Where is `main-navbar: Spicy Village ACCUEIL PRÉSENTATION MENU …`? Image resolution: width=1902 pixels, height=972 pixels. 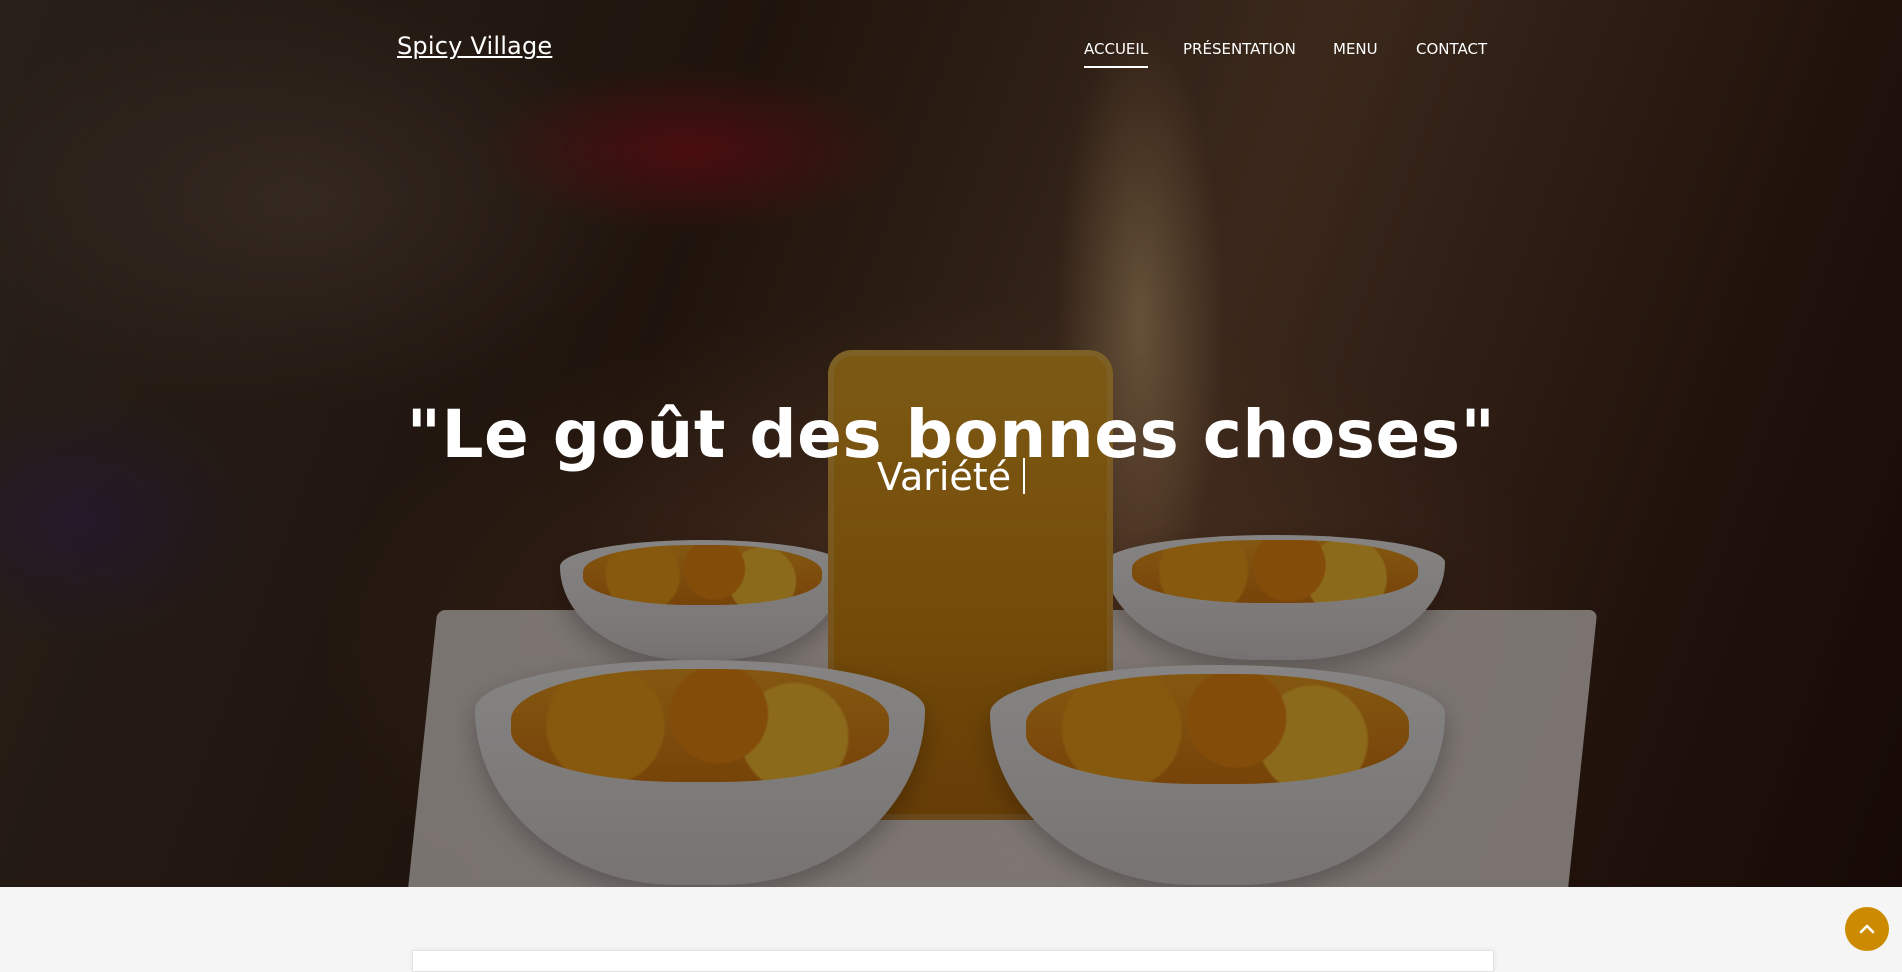 main-navbar: Spicy Village ACCUEIL PRÉSENTATION MENU … is located at coordinates (951, 50).